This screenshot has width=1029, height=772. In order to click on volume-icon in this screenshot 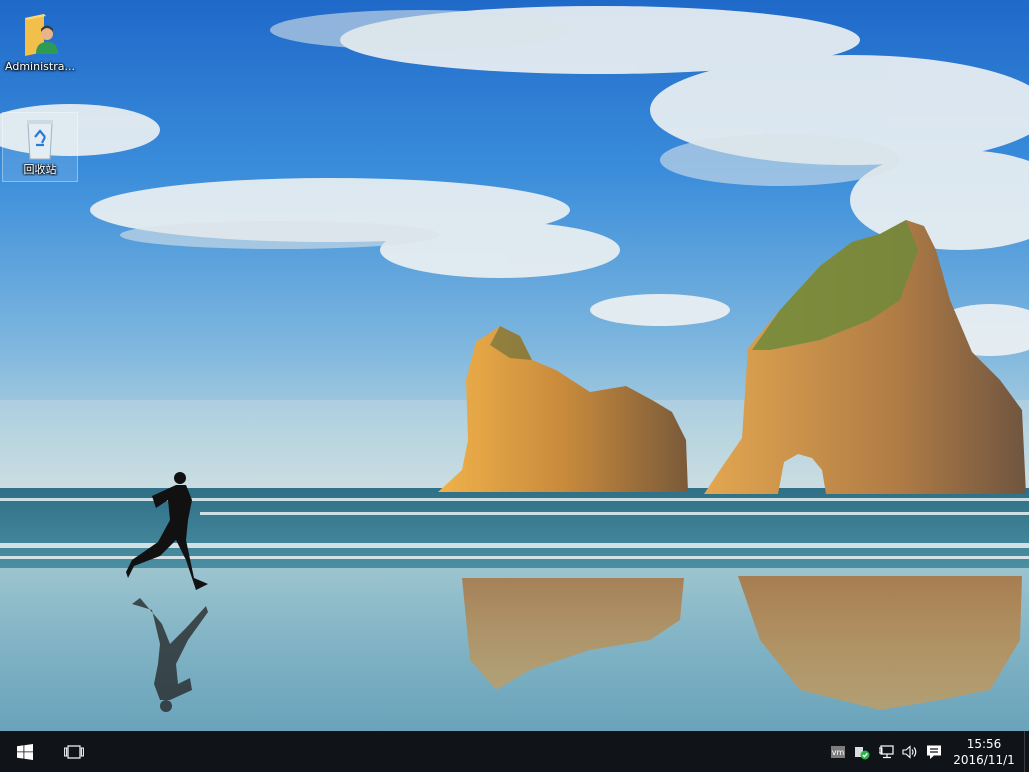, I will do `click(909, 751)`.